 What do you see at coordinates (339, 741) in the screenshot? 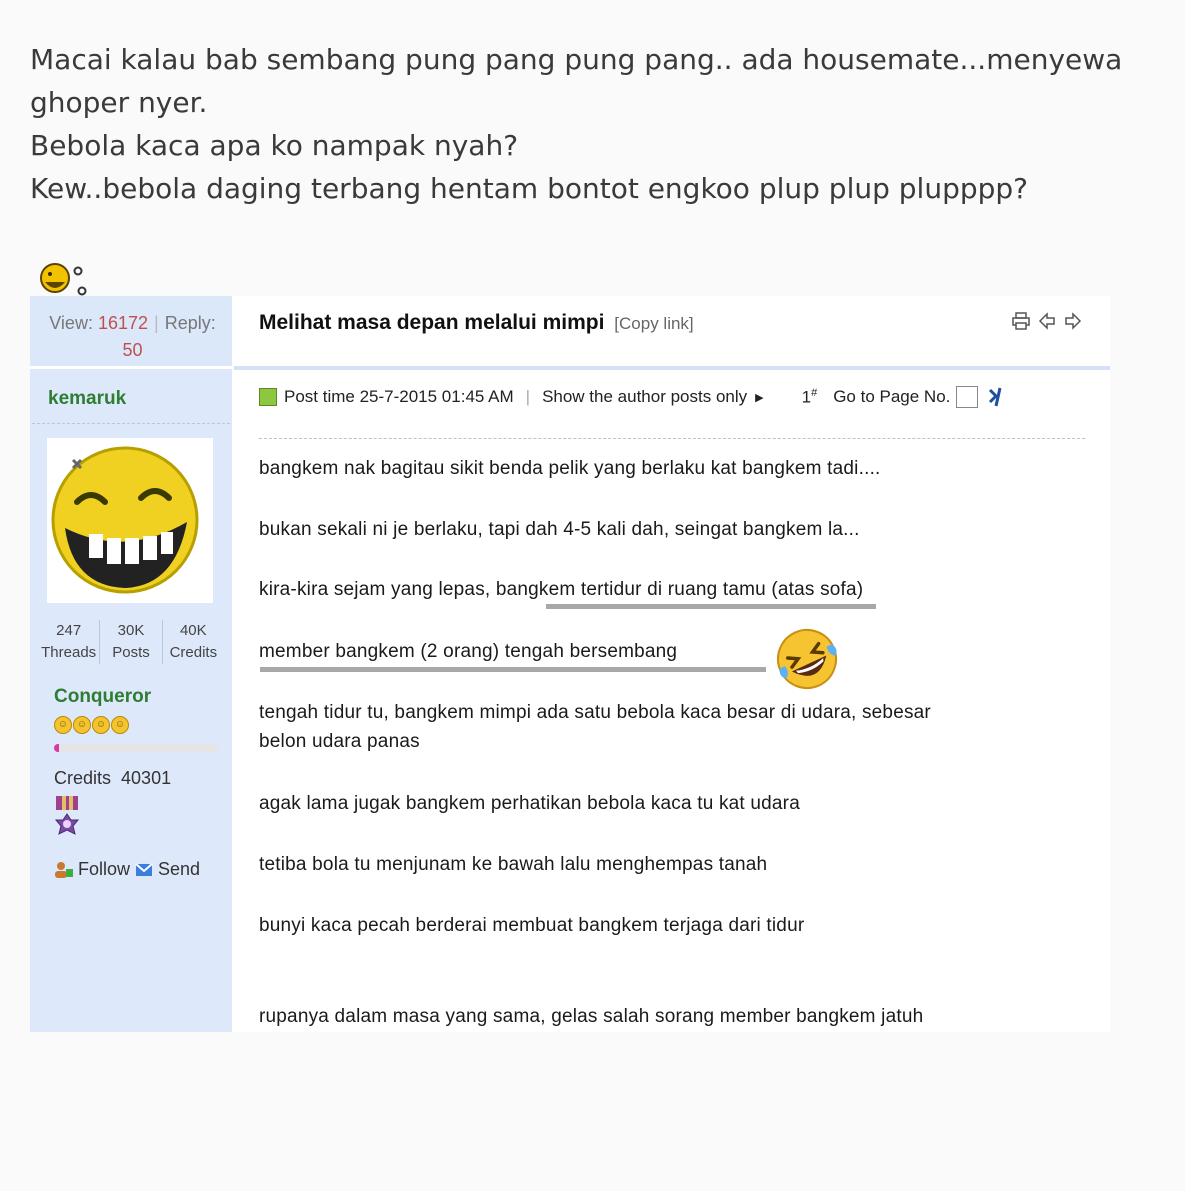
I see `post-paragraph: belon udara panas` at bounding box center [339, 741].